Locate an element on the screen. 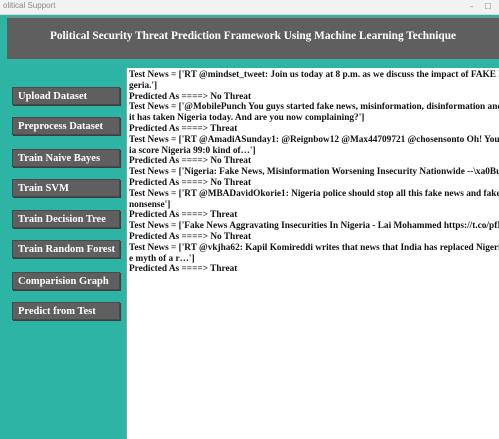 The width and height of the screenshot is (499, 439). comparison-graph-button: Comparision Graph is located at coordinates (66, 281).